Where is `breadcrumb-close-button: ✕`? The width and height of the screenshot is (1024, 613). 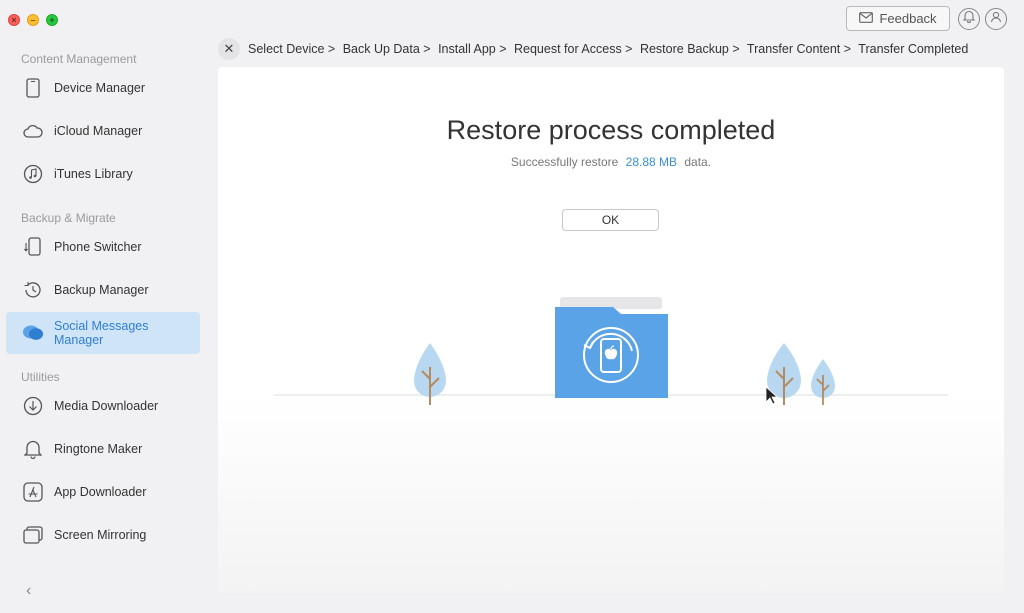 breadcrumb-close-button: ✕ is located at coordinates (229, 49).